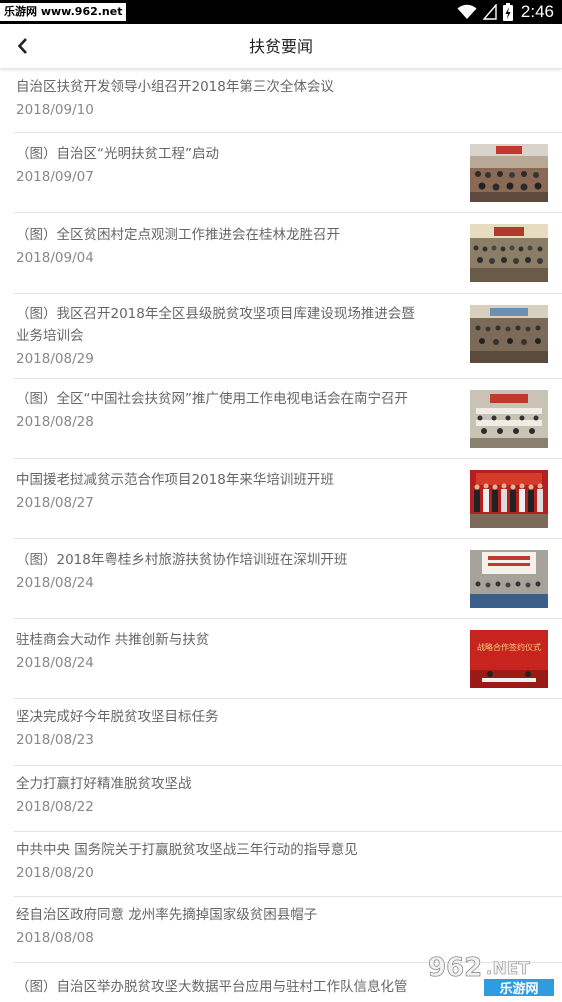 The image size is (562, 1002). What do you see at coordinates (117, 717) in the screenshot?
I see `news-title: 坚决完成好今年脱贫攻坚目标任务` at bounding box center [117, 717].